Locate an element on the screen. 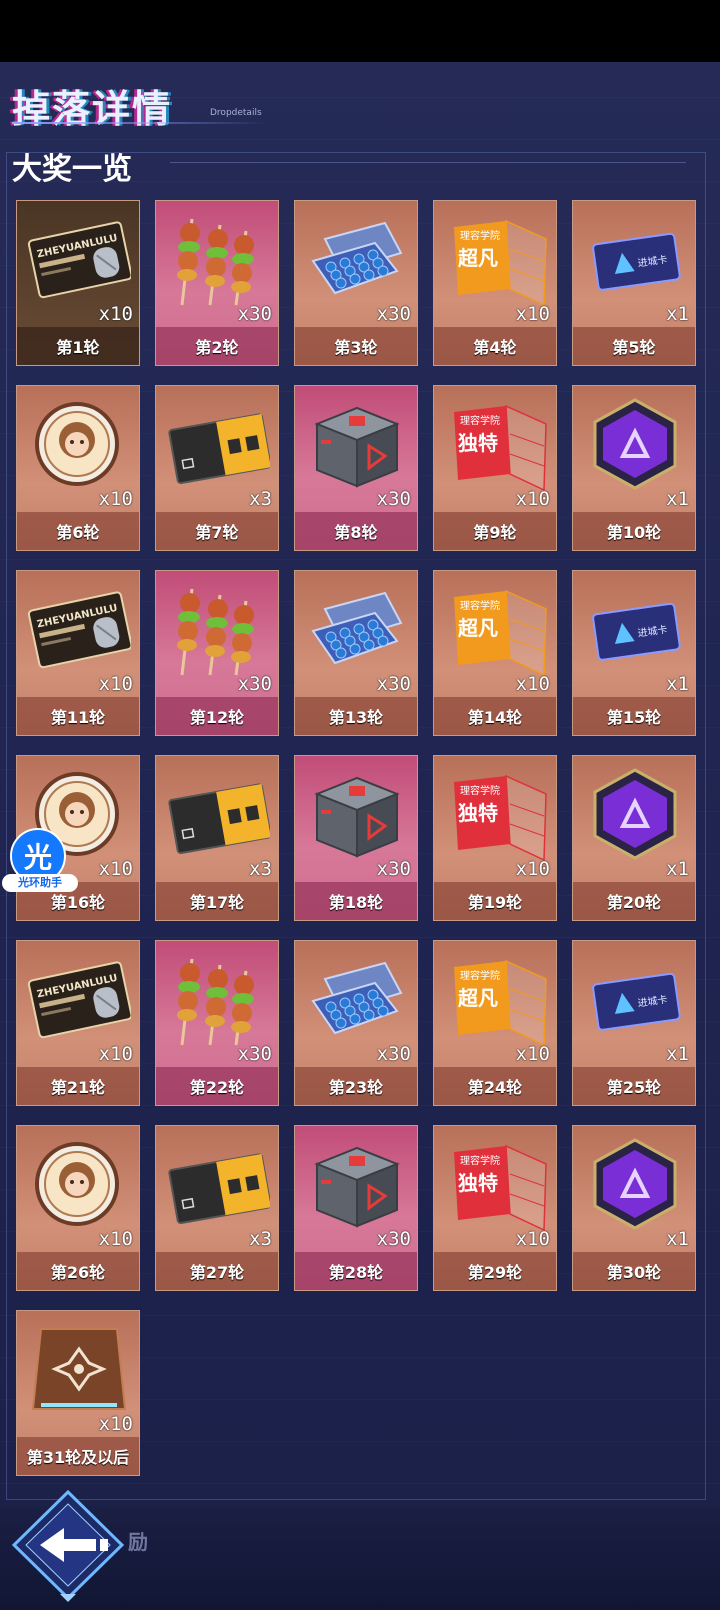 This screenshot has height=1610, width=720. reward-card: ZHEYUANLULU x10 第1轮 is located at coordinates (78, 283).